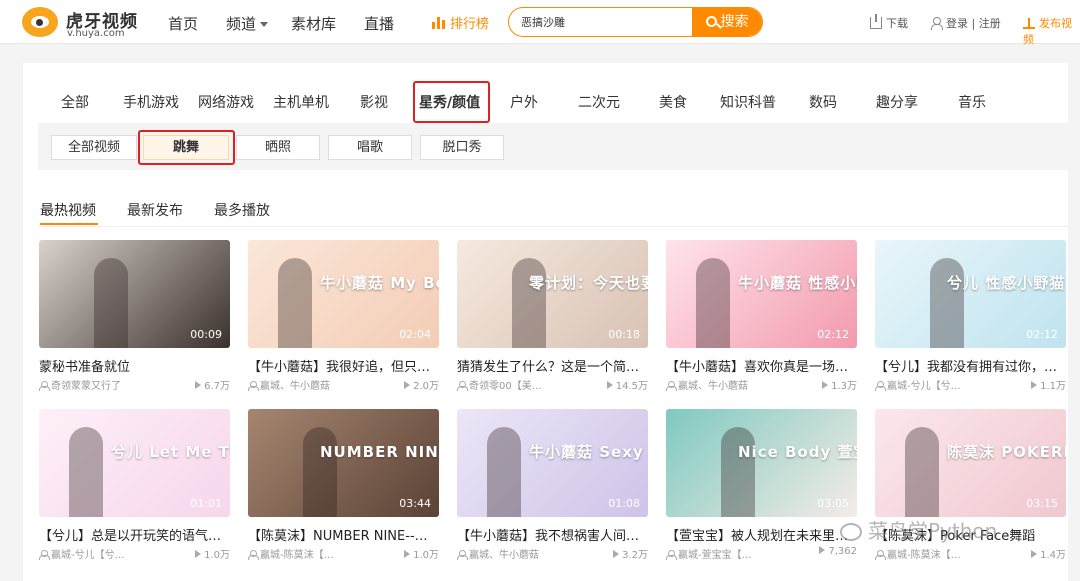 Image resolution: width=1080 pixels, height=581 pixels. I want to click on rank-link: 排行榜, so click(460, 22).